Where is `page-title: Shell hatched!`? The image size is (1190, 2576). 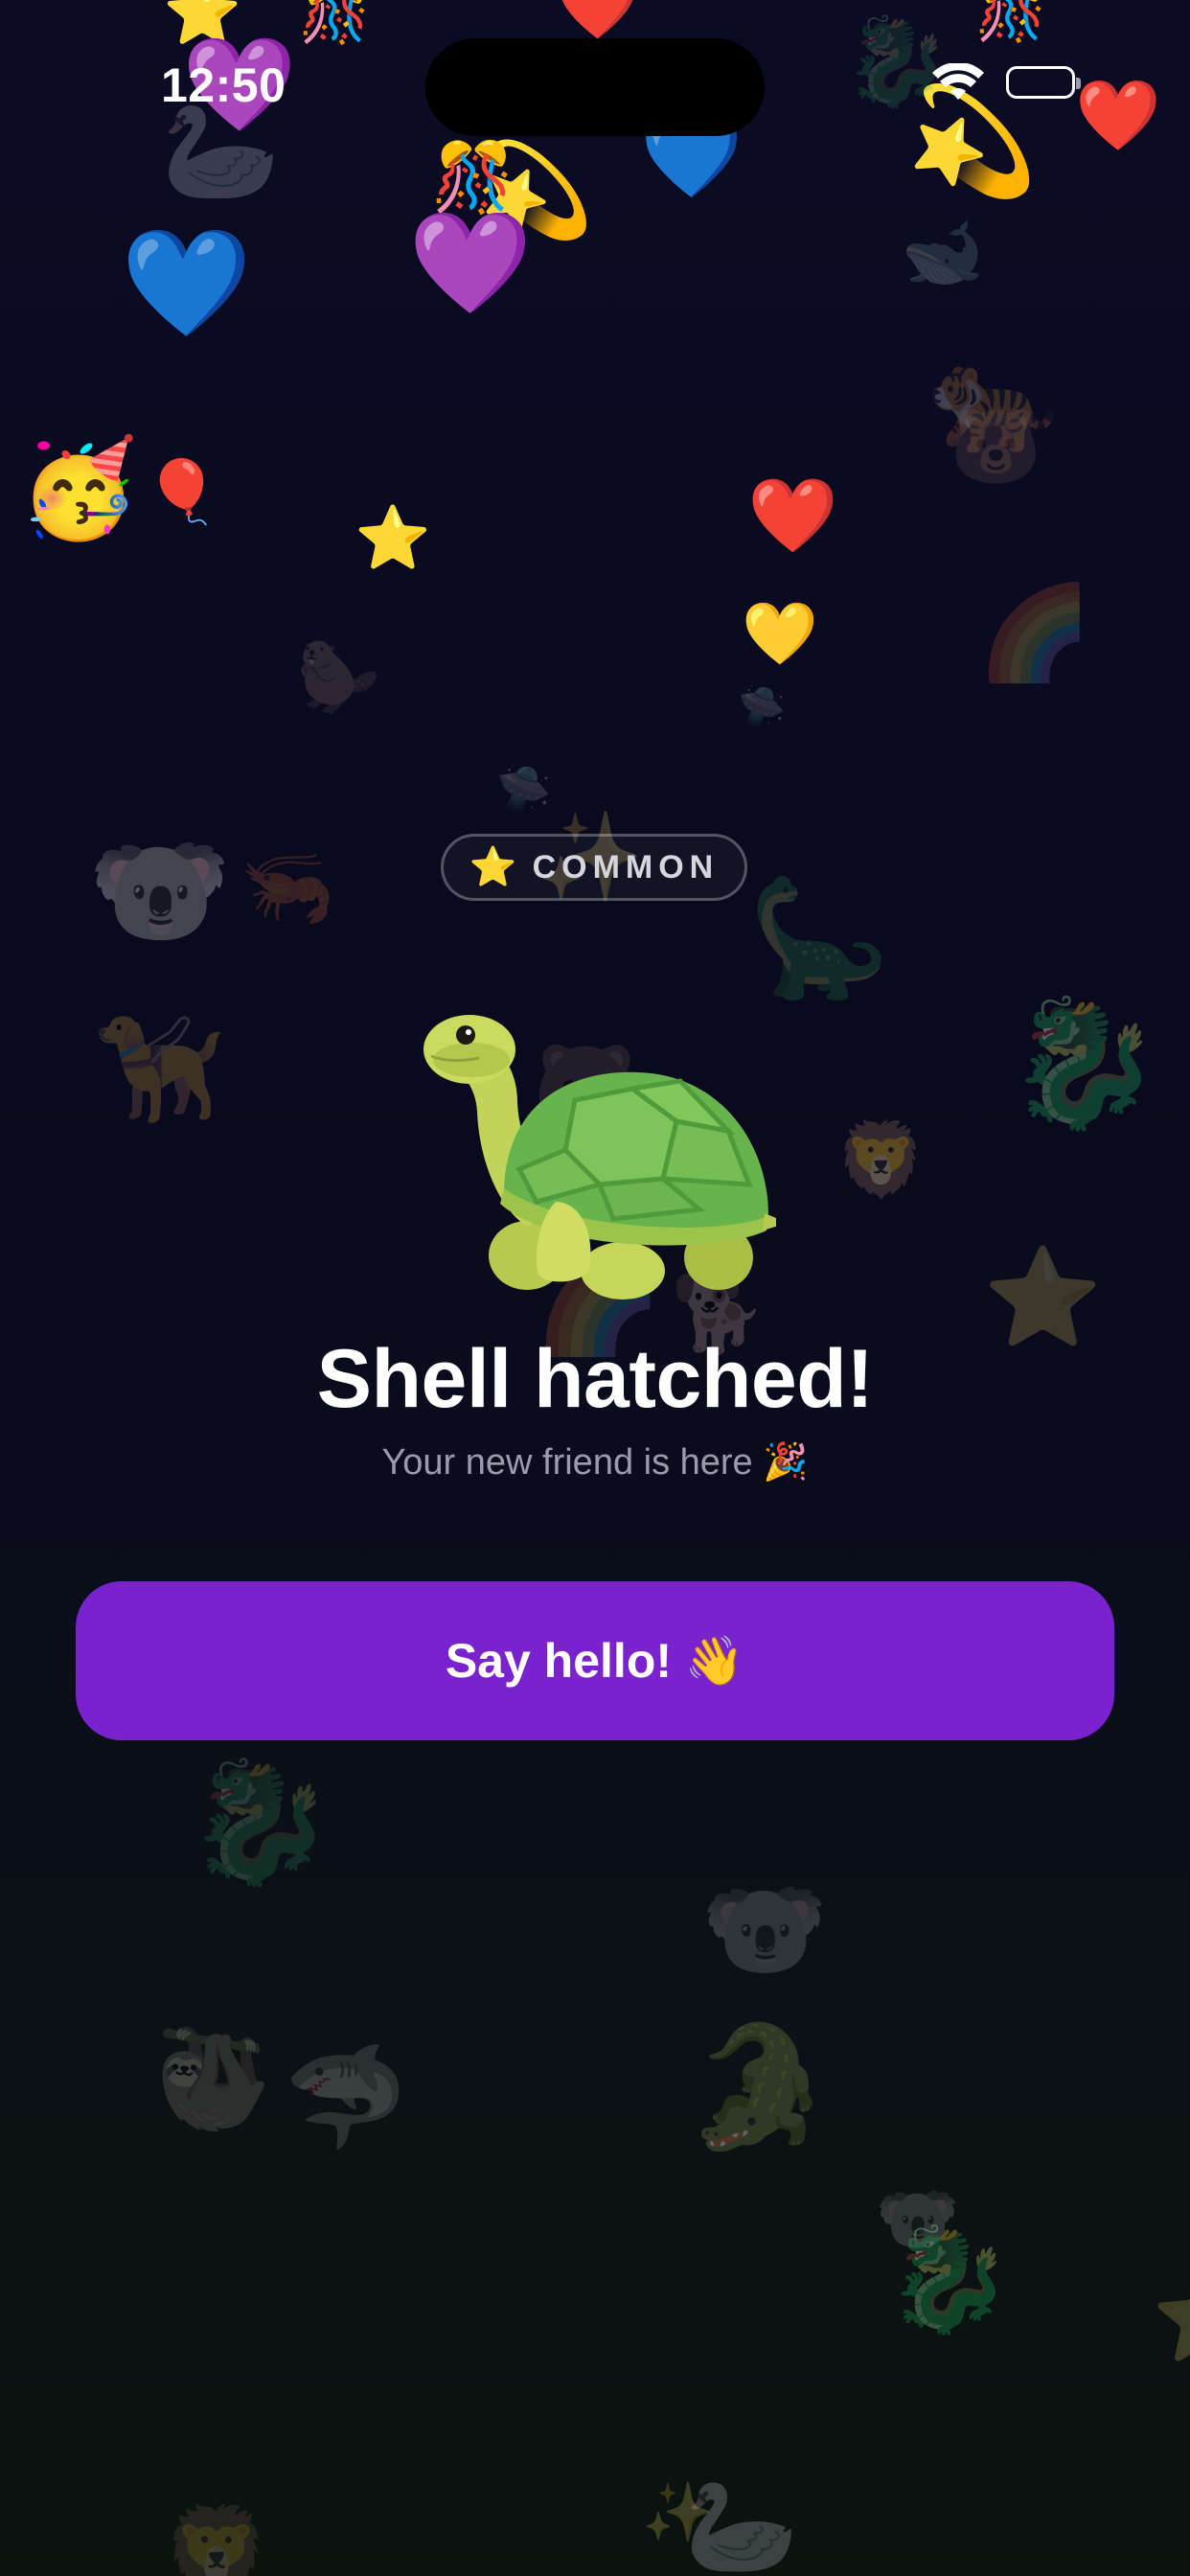 page-title: Shell hatched! is located at coordinates (595, 1379).